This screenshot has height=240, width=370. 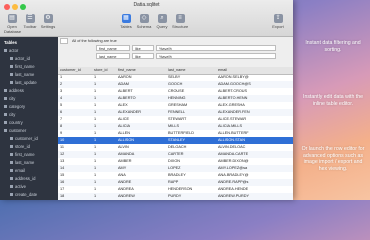 What do you see at coordinates (254, 182) in the screenshot?
I see `table-cell: ANDRE.RAPP@s` at bounding box center [254, 182].